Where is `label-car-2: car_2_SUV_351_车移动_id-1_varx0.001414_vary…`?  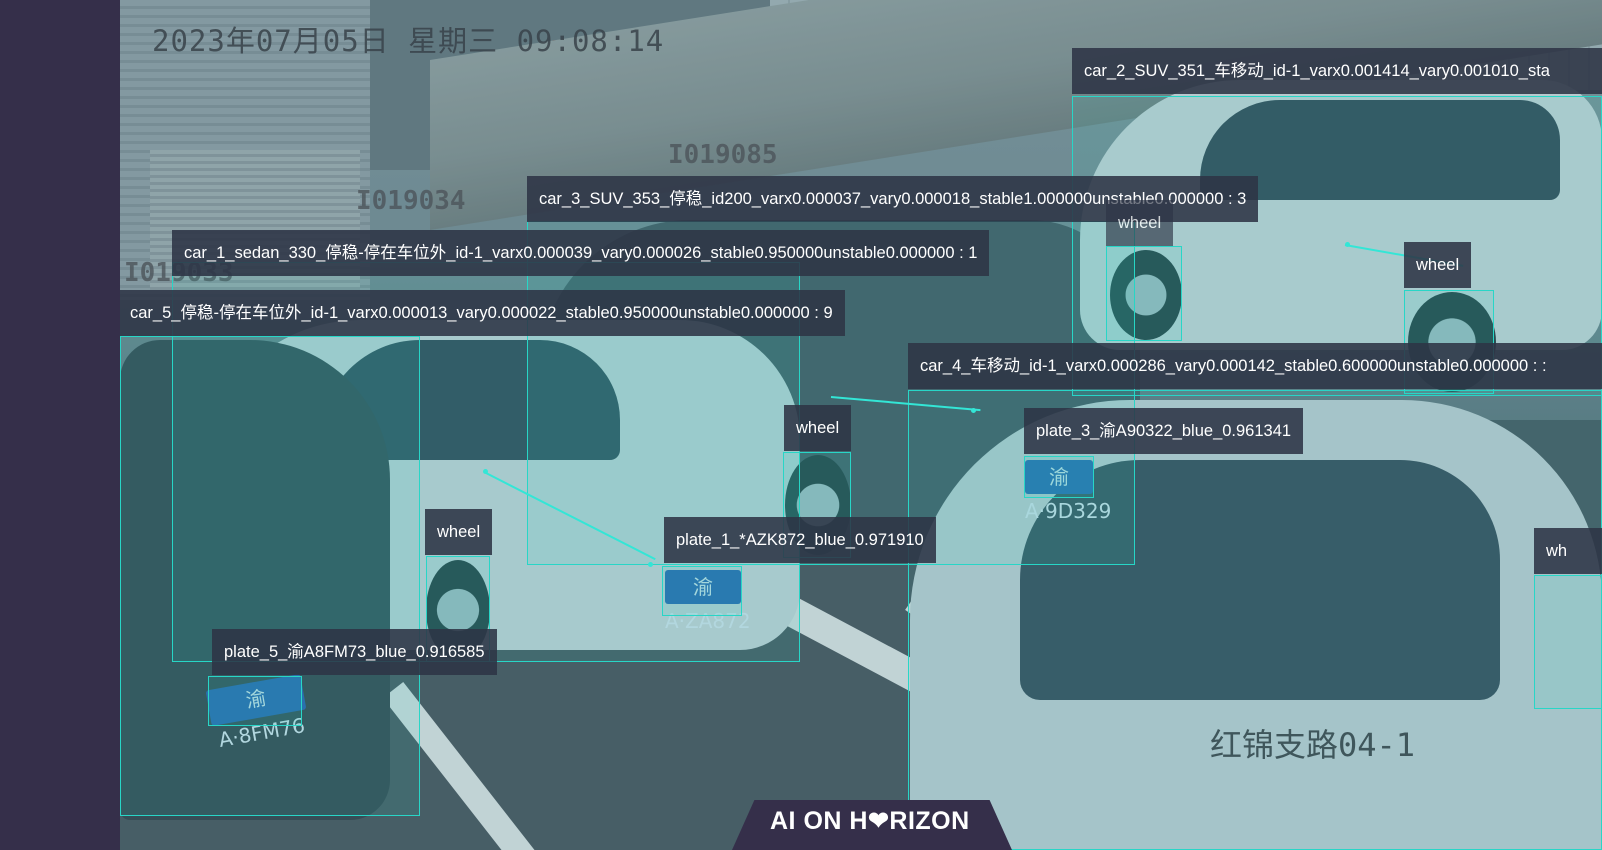 label-car-2: car_2_SUV_351_车移动_id-1_varx0.001414_vary… is located at coordinates (1337, 71).